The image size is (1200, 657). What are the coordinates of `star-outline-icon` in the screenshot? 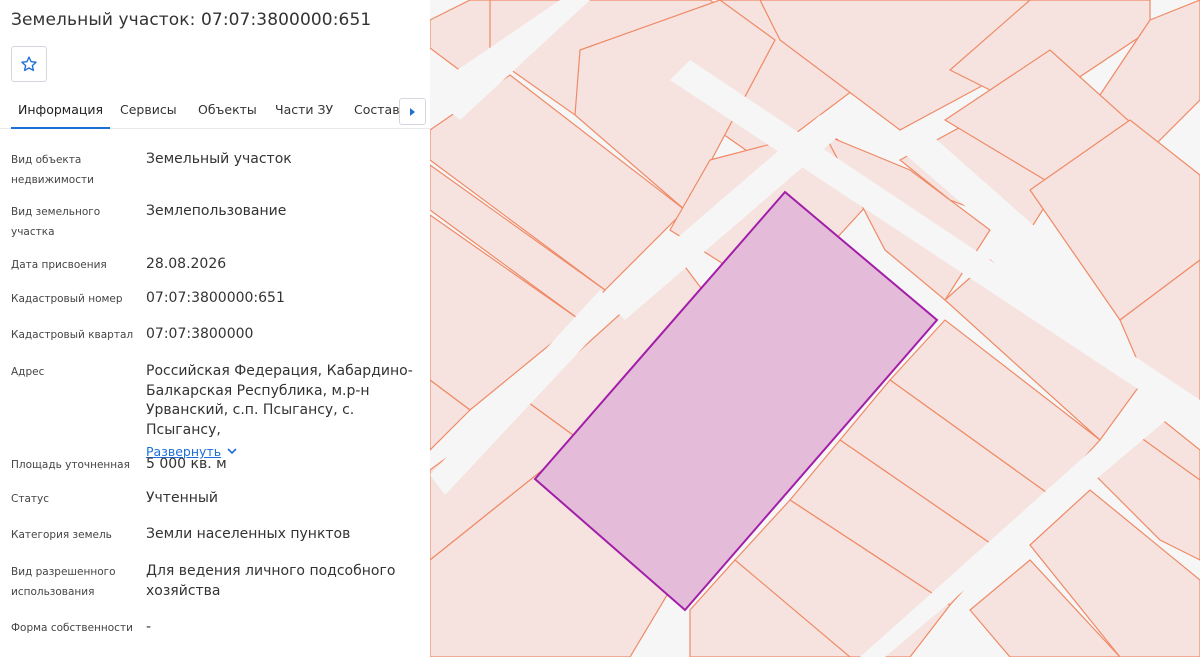 It's located at (29, 64).